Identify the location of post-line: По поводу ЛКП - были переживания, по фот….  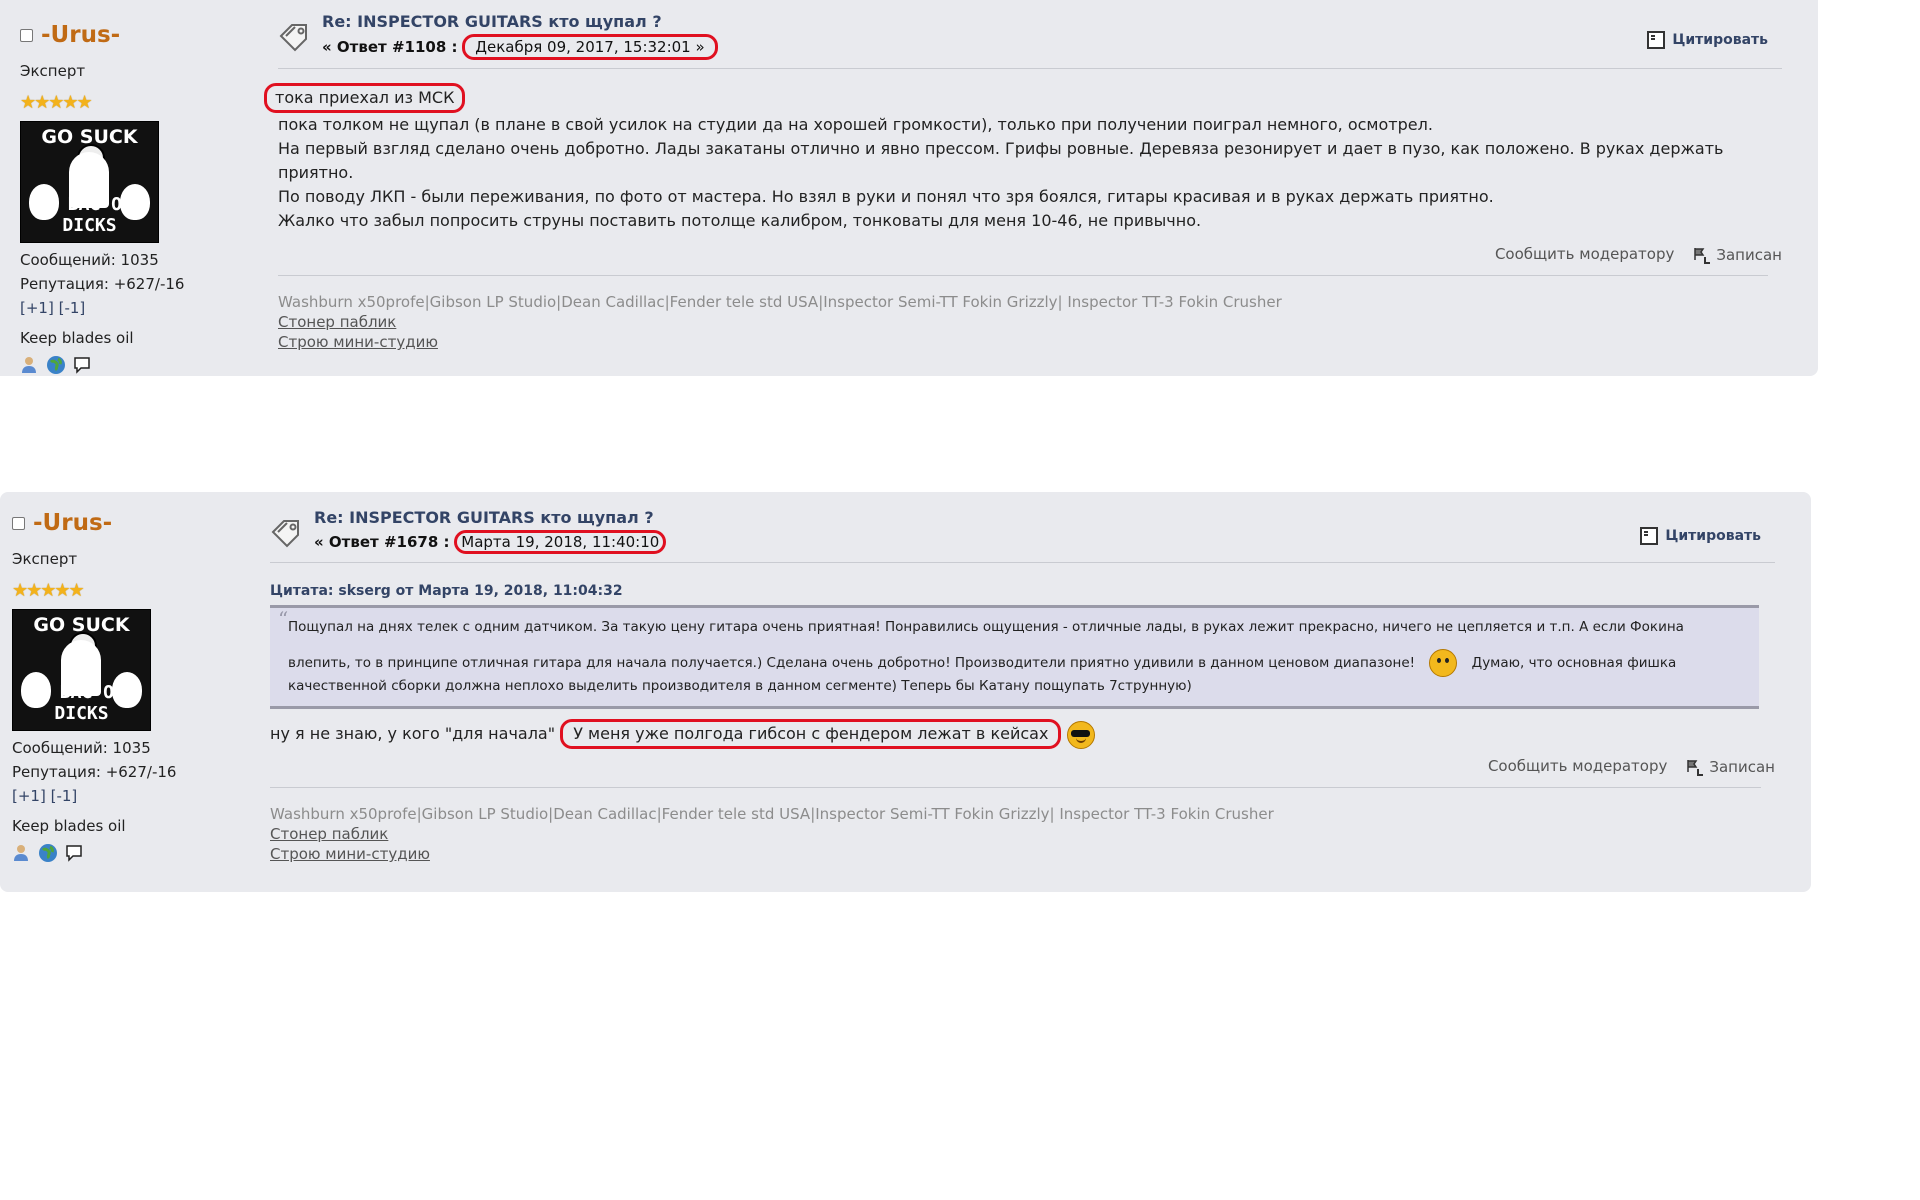
(886, 196).